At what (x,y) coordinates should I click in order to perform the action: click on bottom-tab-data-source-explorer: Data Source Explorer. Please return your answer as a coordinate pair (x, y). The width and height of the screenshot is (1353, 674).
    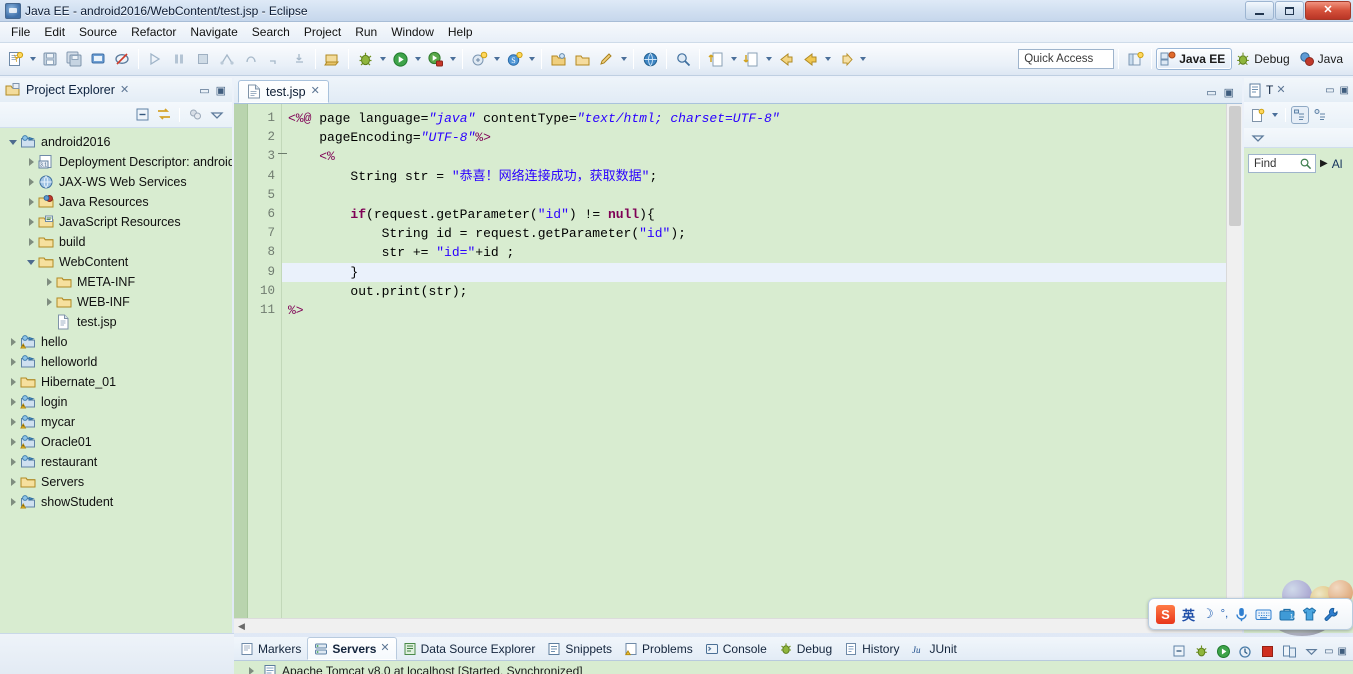
    Looking at the image, I should click on (469, 648).